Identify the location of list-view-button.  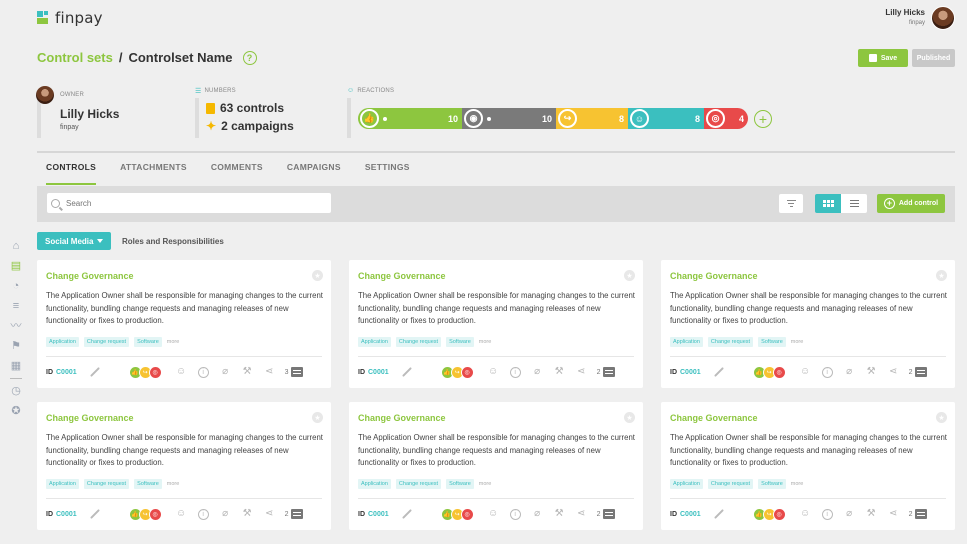
(854, 203).